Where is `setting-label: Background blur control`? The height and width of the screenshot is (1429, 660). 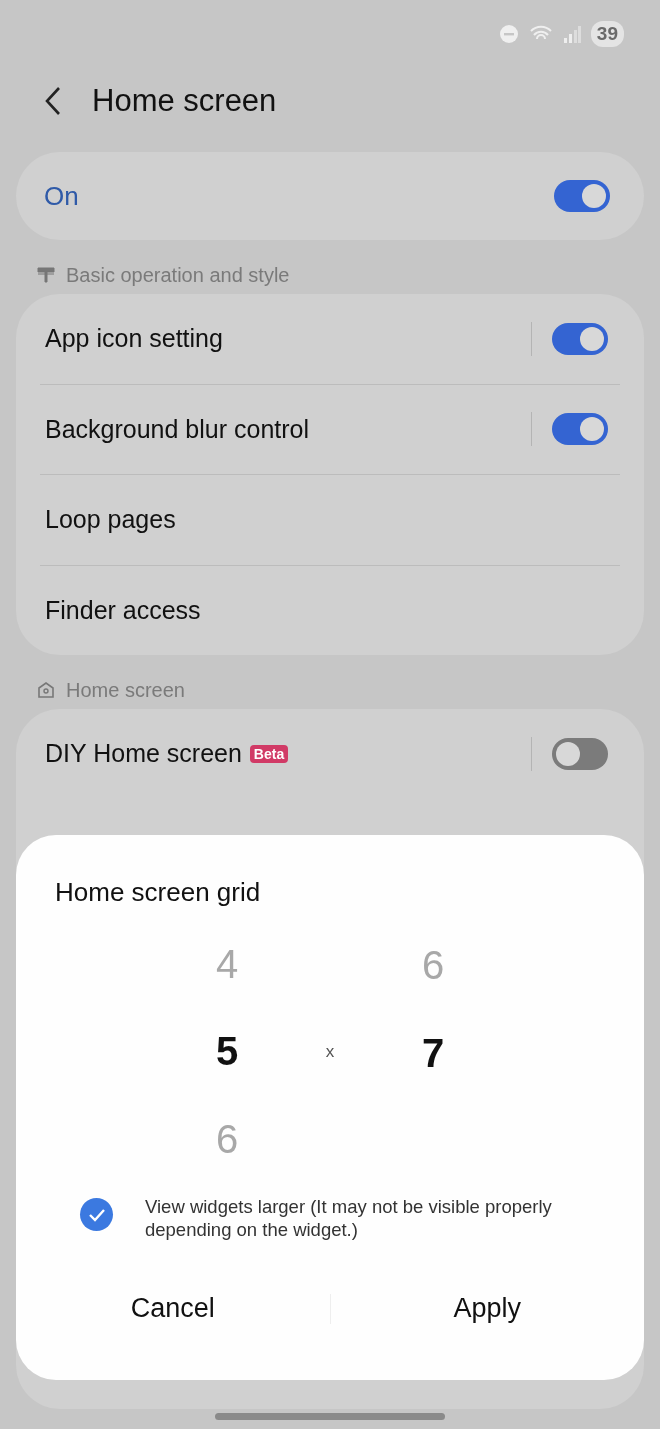 setting-label: Background blur control is located at coordinates (177, 429).